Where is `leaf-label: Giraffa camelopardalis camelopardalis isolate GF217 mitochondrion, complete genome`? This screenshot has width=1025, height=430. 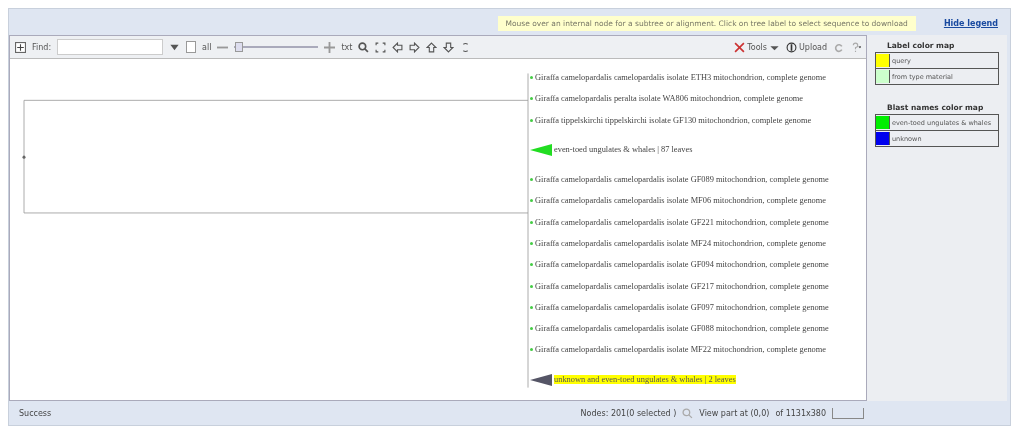 leaf-label: Giraffa camelopardalis camelopardalis isolate GF217 mitochondrion, complete genome is located at coordinates (682, 286).